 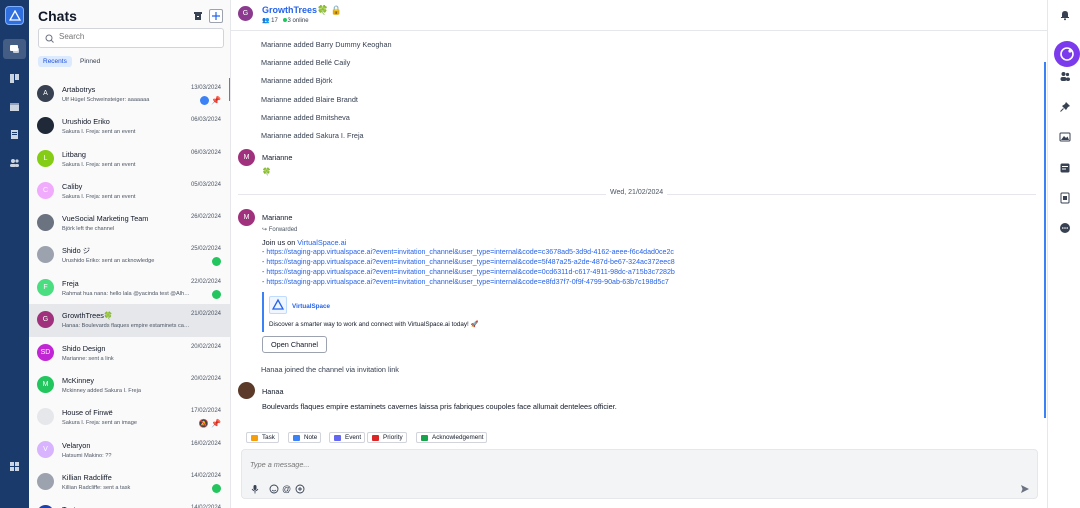 I want to click on new-chat-button, so click(x=216, y=16).